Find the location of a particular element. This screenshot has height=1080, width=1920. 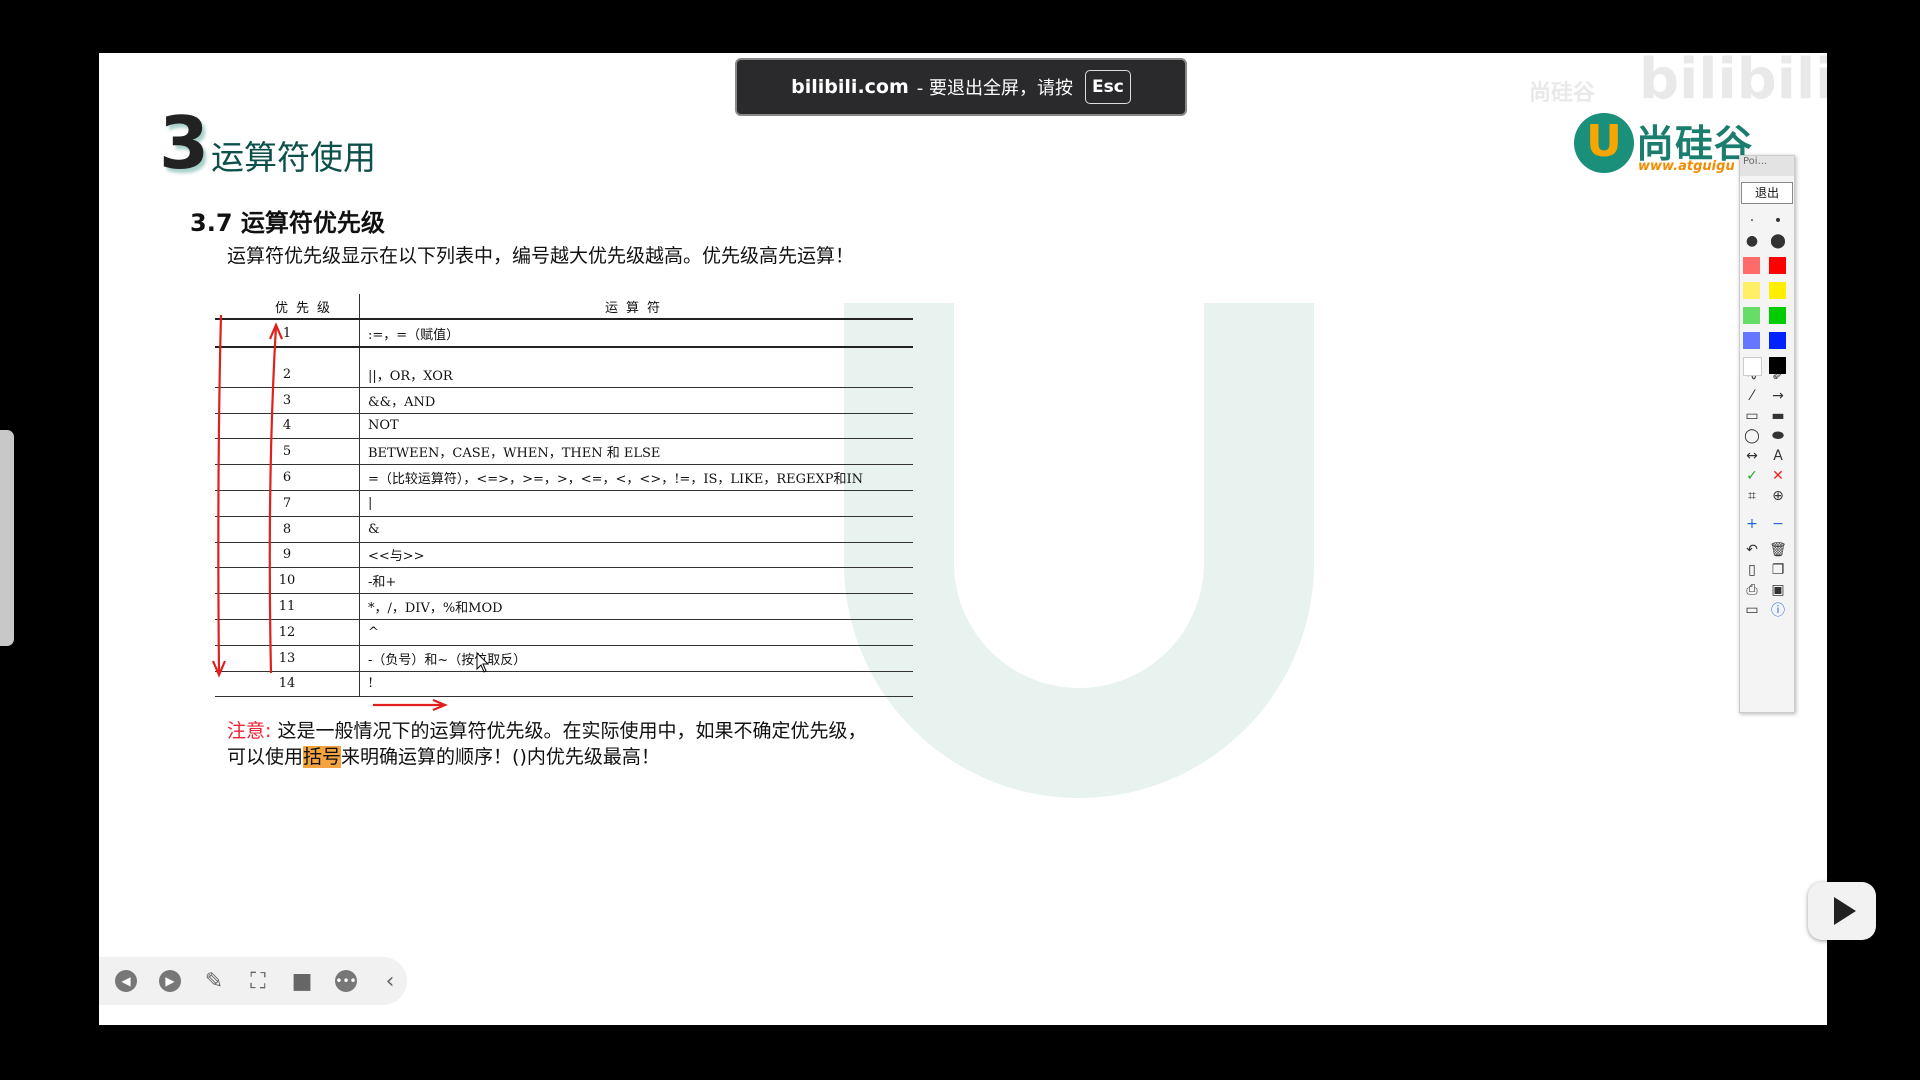

operator-cell: -和+ is located at coordinates (636, 581).